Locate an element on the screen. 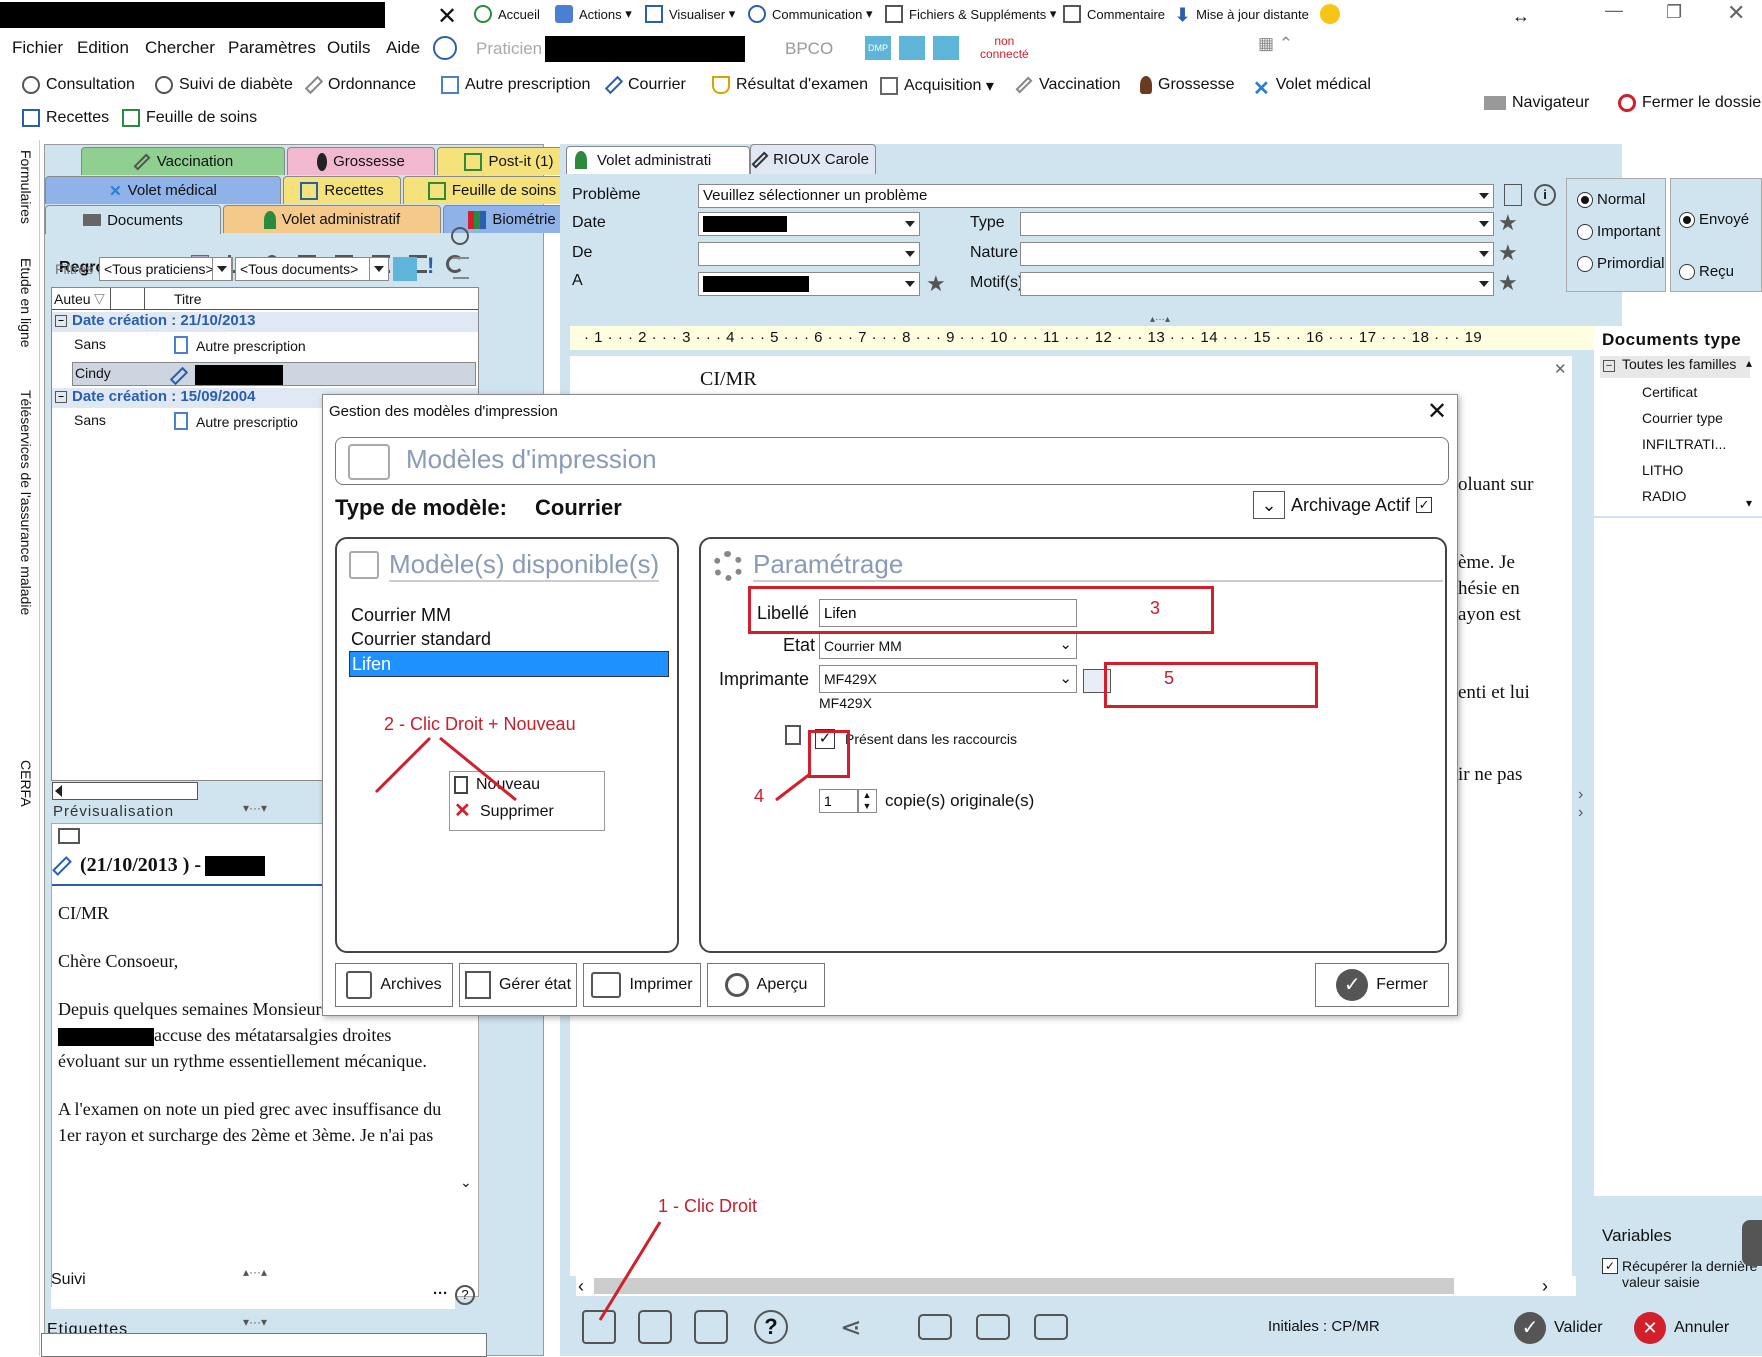 The width and height of the screenshot is (1762, 1357). date-select is located at coordinates (809, 224).